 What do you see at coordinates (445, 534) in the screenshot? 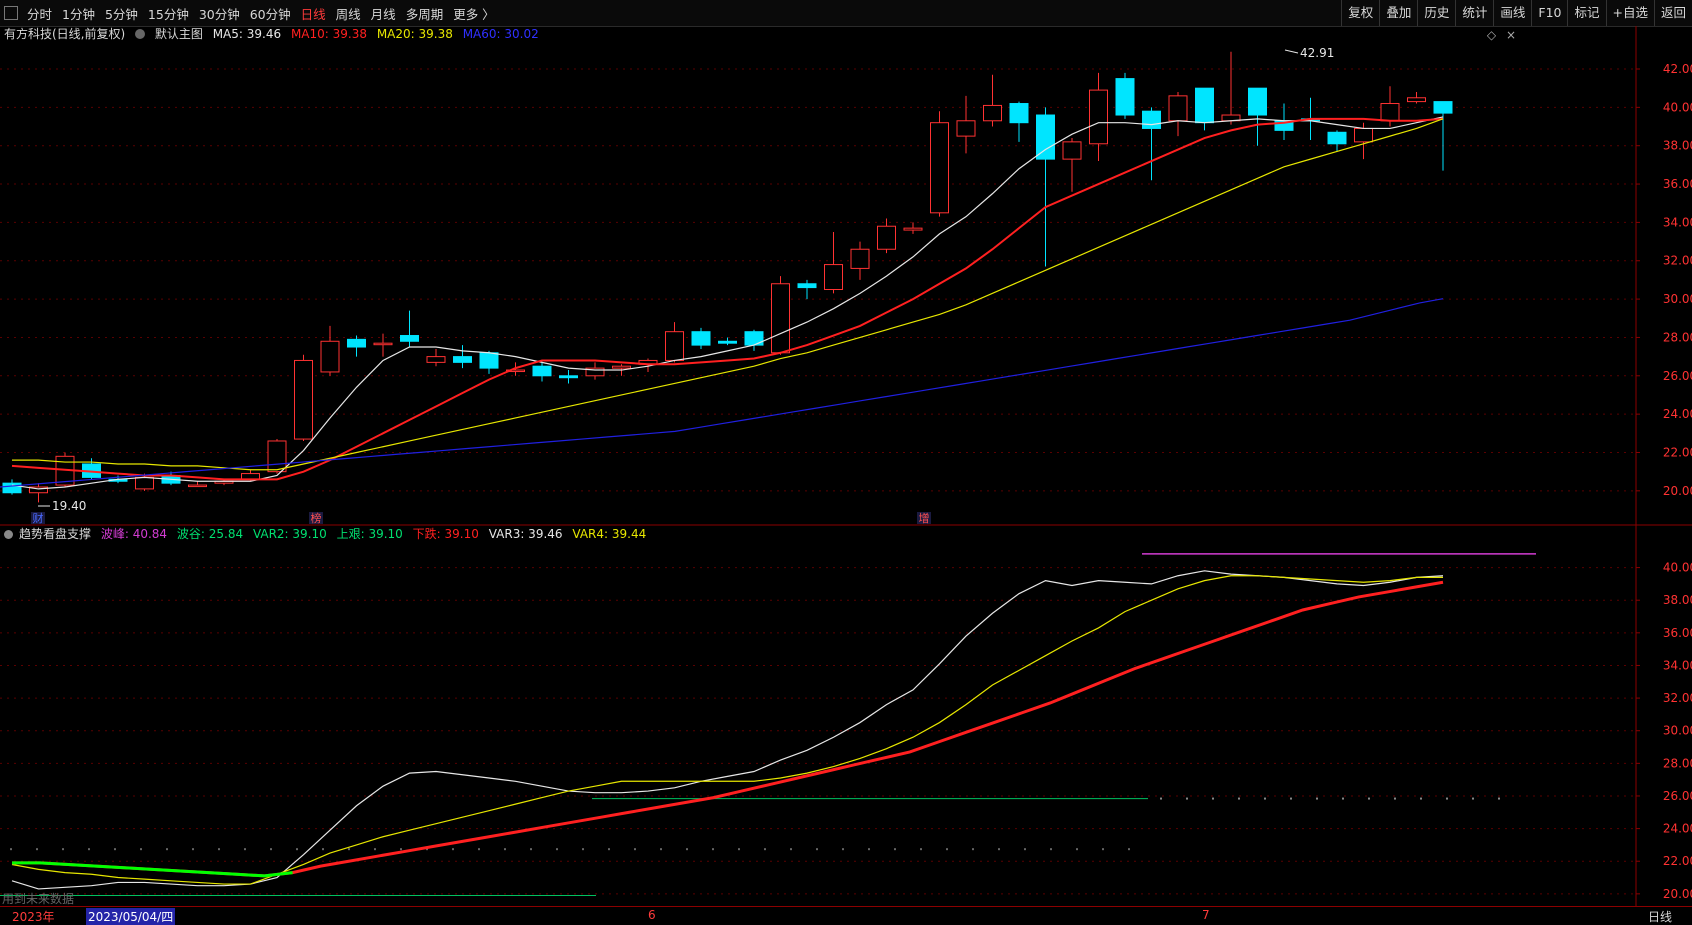
I see `xiadie-value: 下跌: 39.10` at bounding box center [445, 534].